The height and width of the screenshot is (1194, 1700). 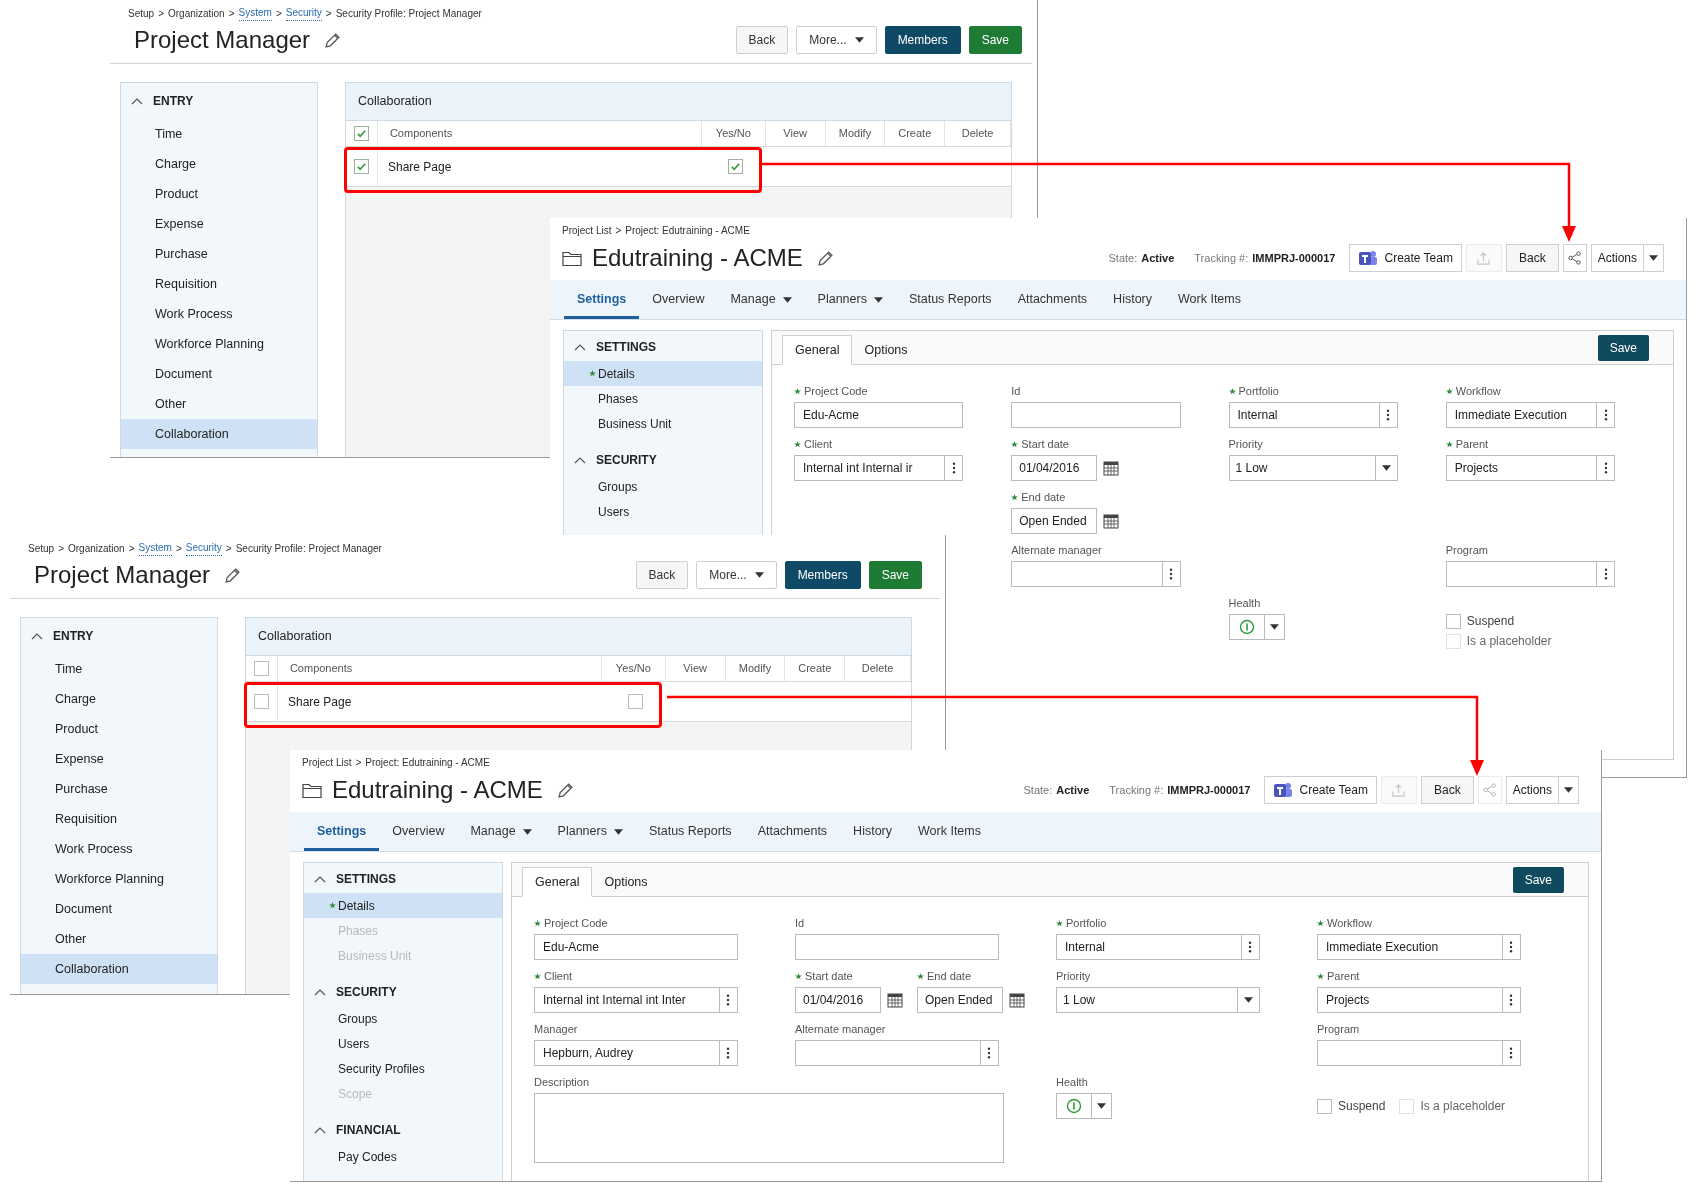 I want to click on sidebar-item: Product, so click(x=219, y=194).